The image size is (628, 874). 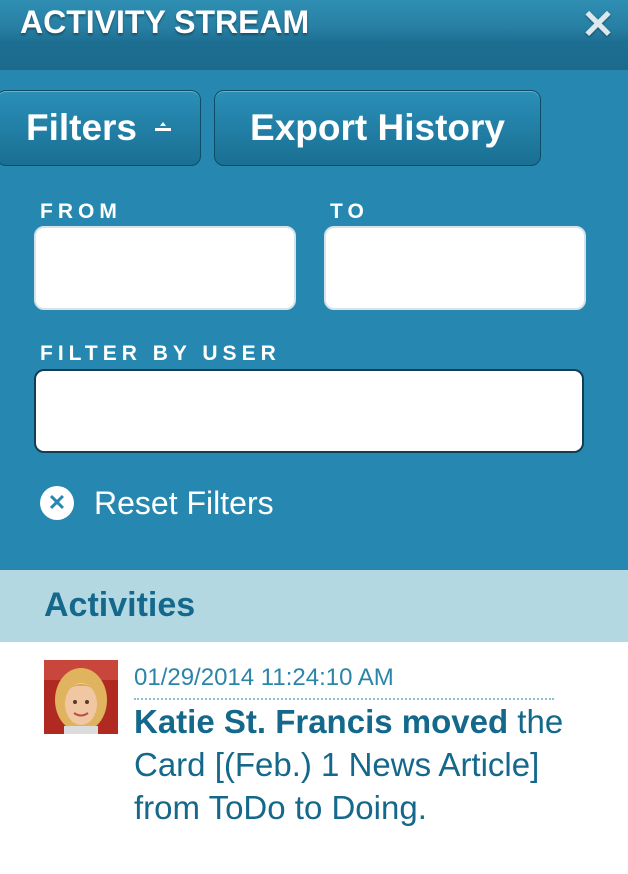 What do you see at coordinates (349, 211) in the screenshot?
I see `to-label: TO` at bounding box center [349, 211].